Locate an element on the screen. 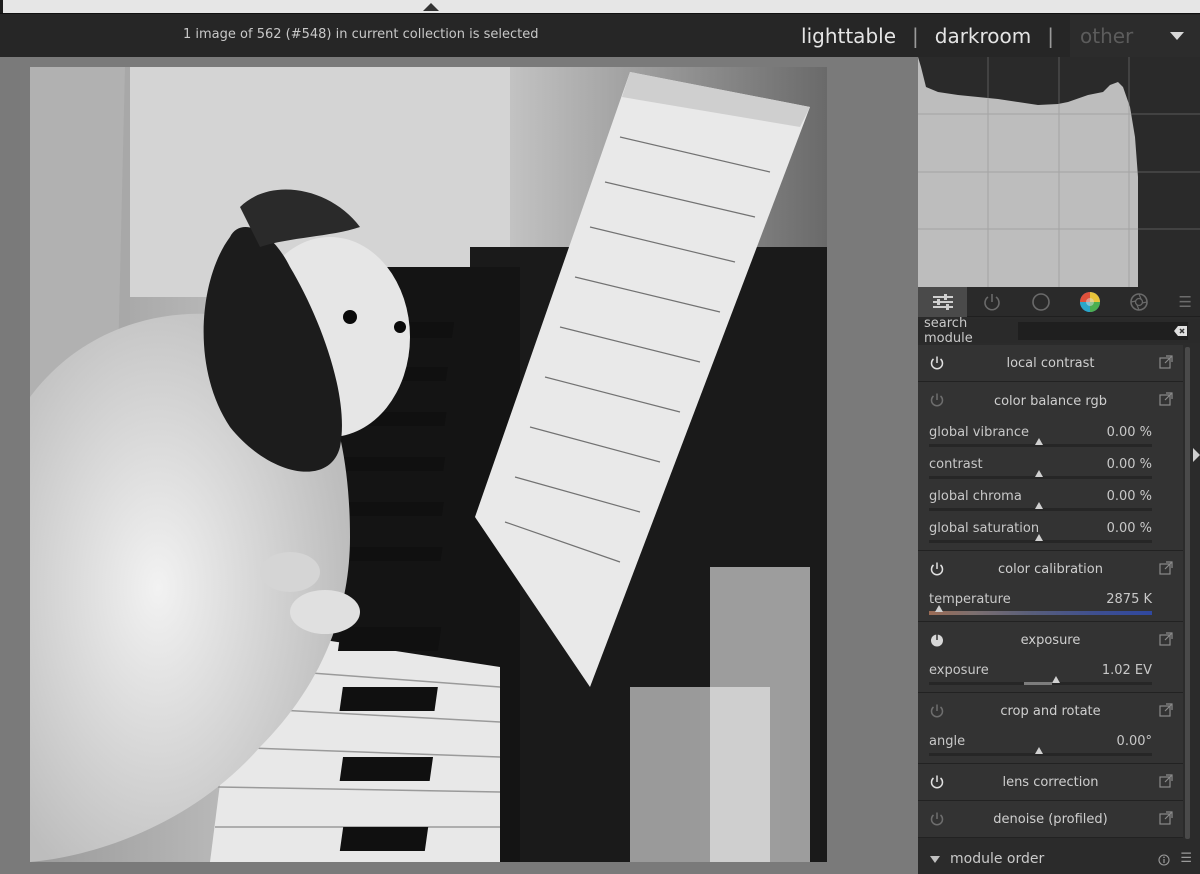 Image resolution: width=1200 pixels, height=874 pixels. top-panel-toggle-strip is located at coordinates (600, 6).